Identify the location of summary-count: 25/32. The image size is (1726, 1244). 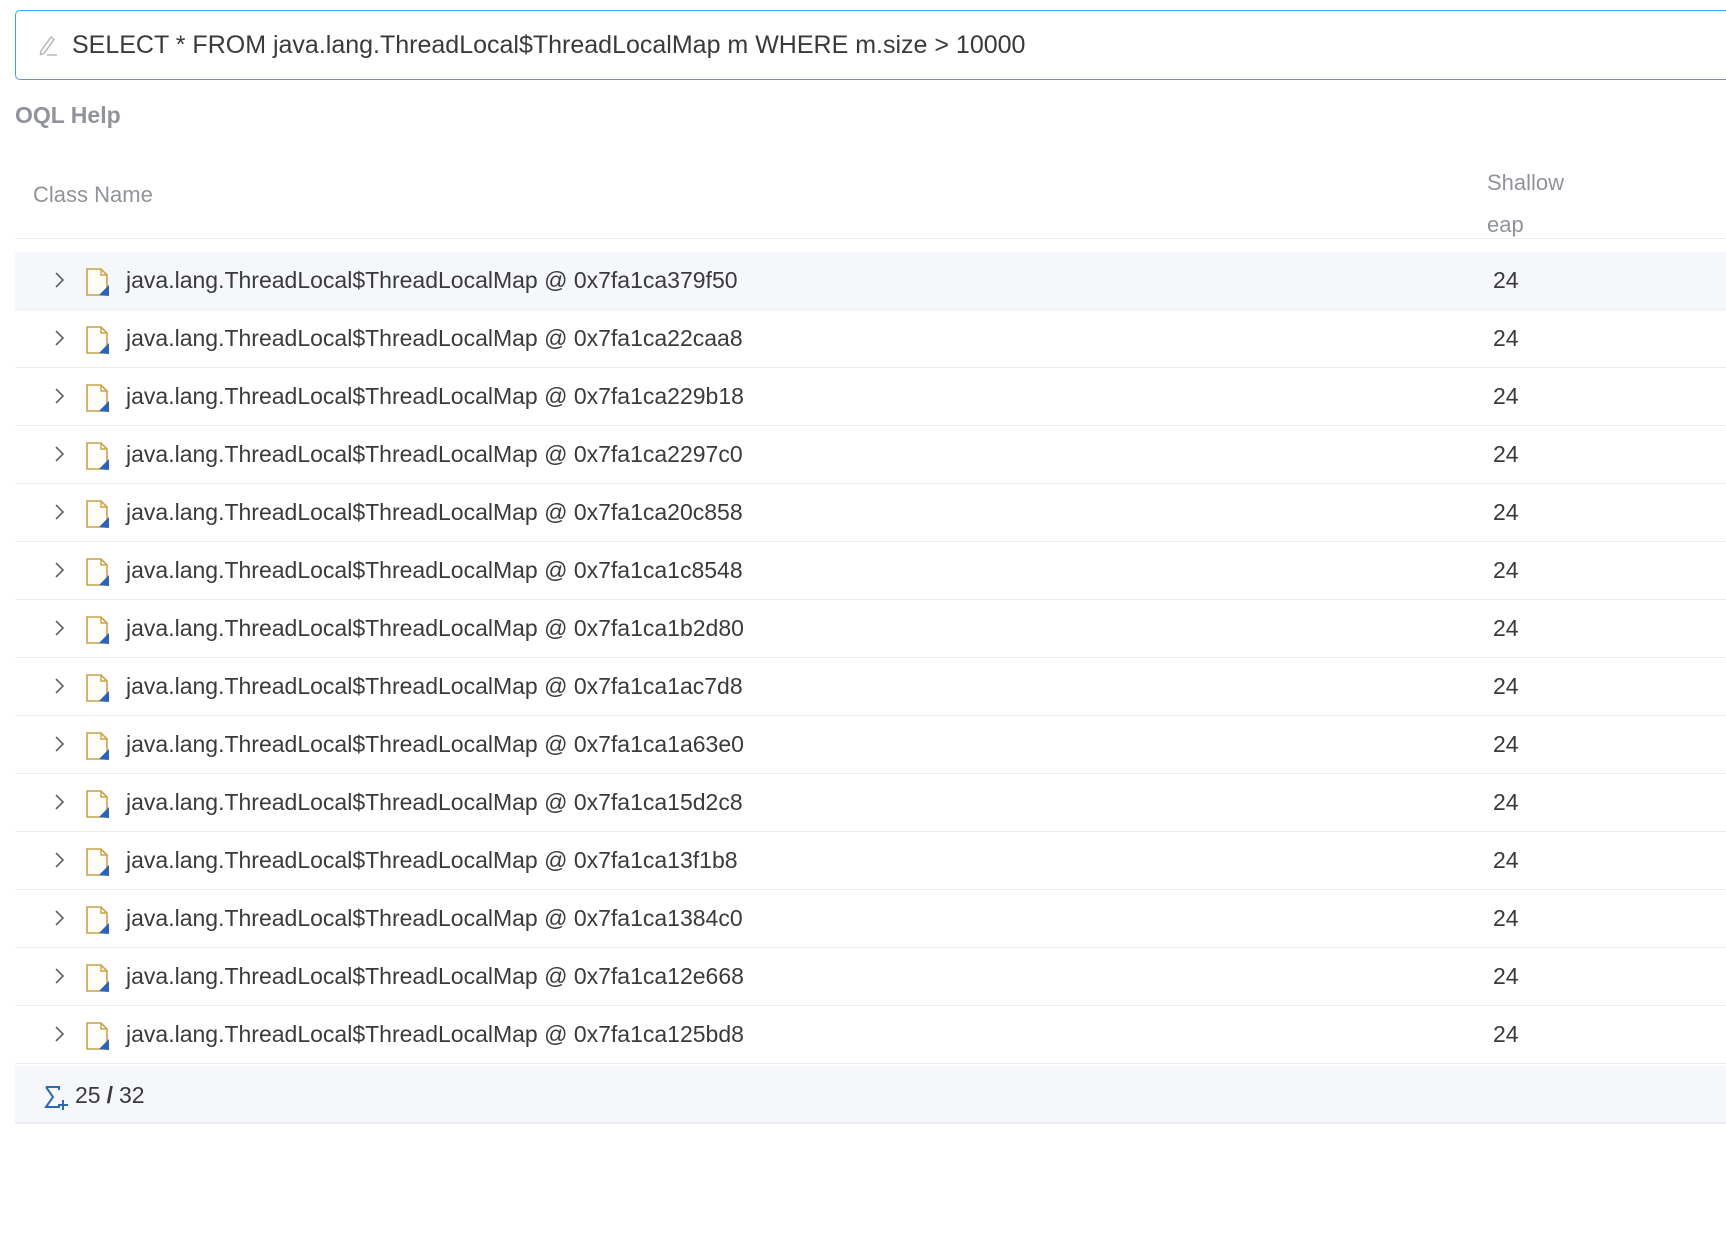
(110, 1095).